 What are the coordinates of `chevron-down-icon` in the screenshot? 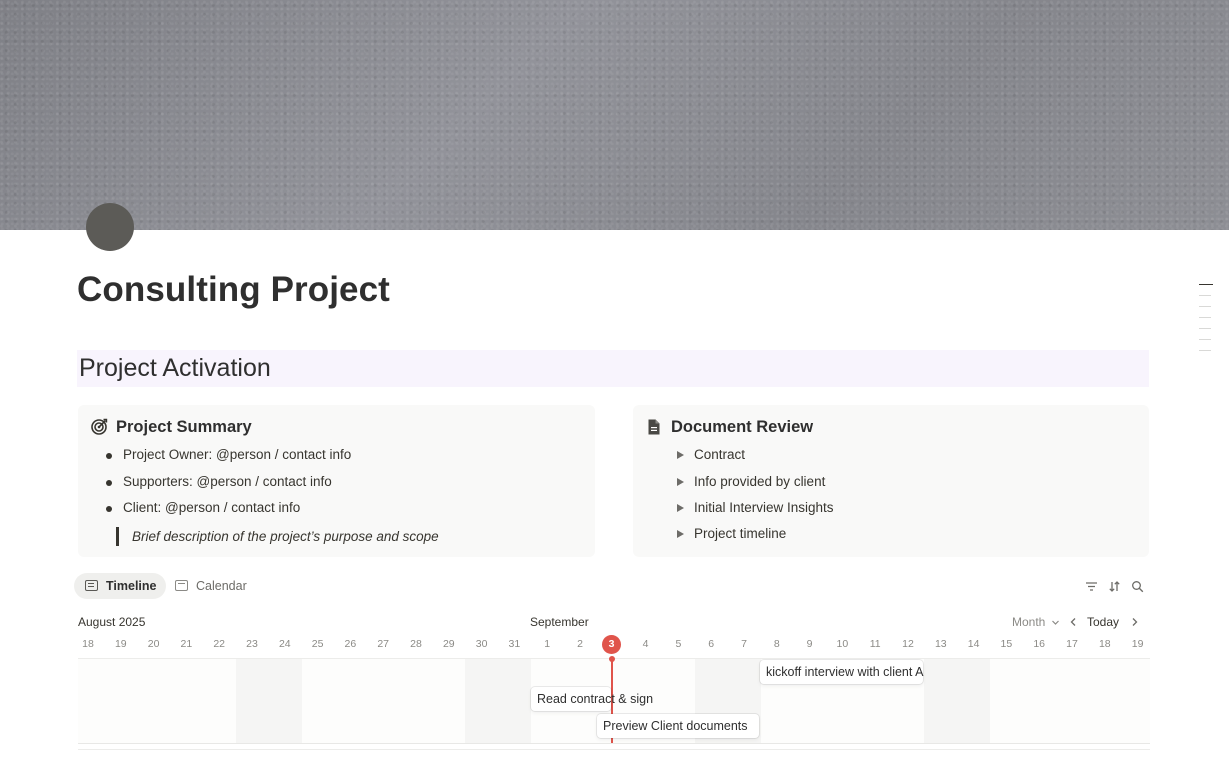 It's located at (1055, 623).